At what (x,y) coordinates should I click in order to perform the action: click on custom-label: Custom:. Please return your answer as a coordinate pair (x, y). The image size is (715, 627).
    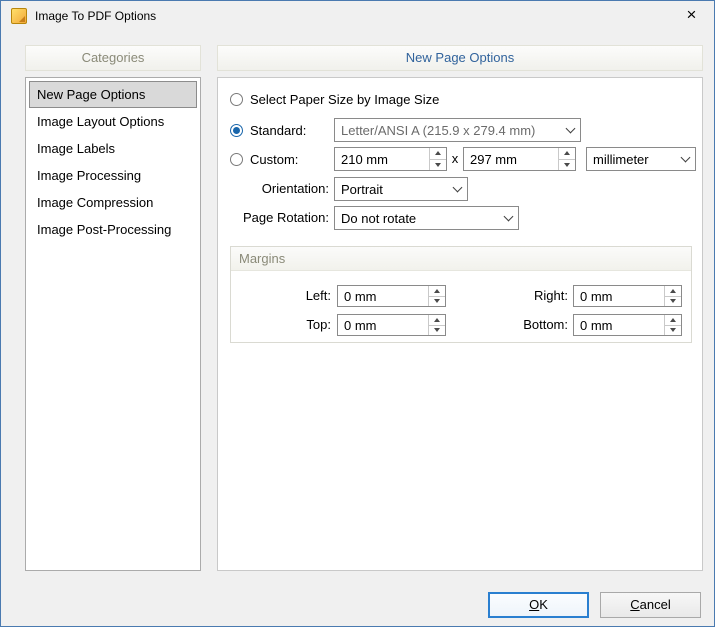
    Looking at the image, I should click on (274, 159).